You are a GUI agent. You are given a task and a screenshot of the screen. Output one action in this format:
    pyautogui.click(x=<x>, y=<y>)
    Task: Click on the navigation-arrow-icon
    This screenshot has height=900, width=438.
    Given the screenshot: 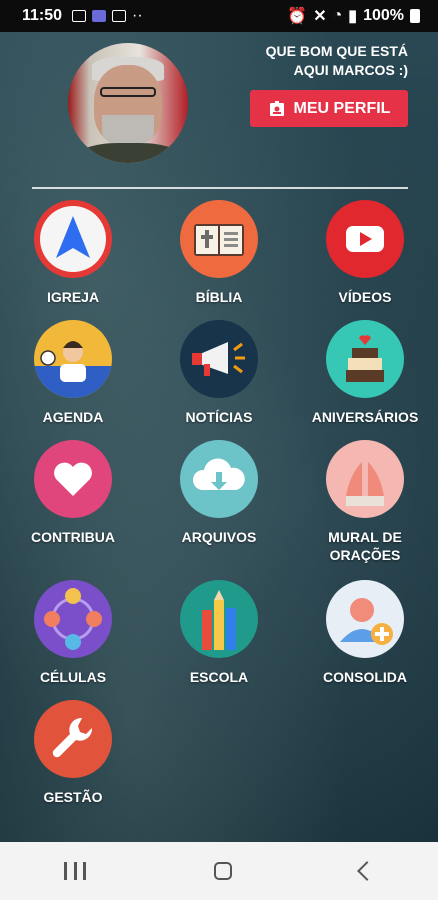 What is the action you would take?
    pyautogui.click(x=73, y=239)
    